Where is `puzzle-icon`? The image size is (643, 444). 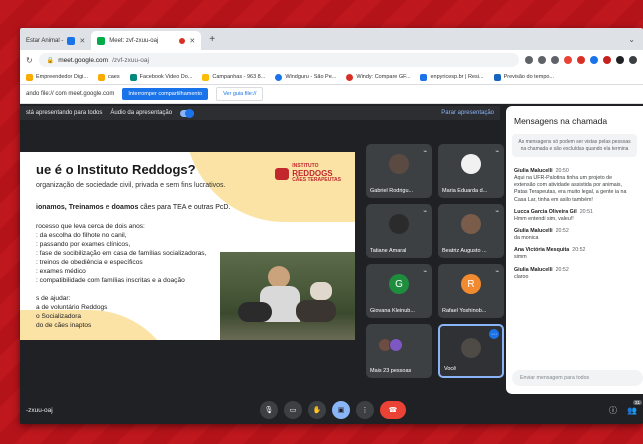 puzzle-icon is located at coordinates (633, 60).